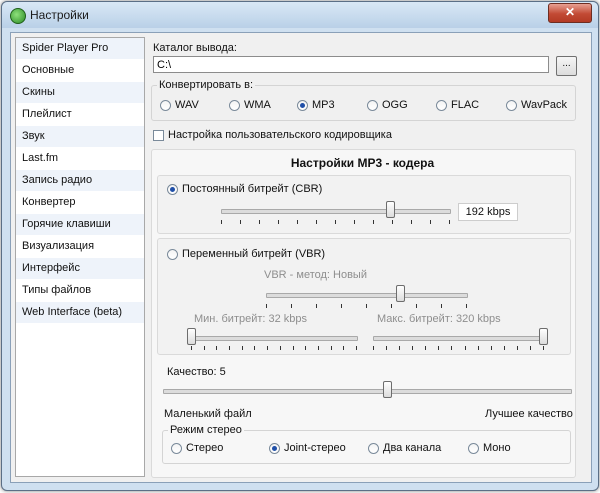 Image resolution: width=600 pixels, height=493 pixels. What do you see at coordinates (351, 64) in the screenshot?
I see `output-dir-input` at bounding box center [351, 64].